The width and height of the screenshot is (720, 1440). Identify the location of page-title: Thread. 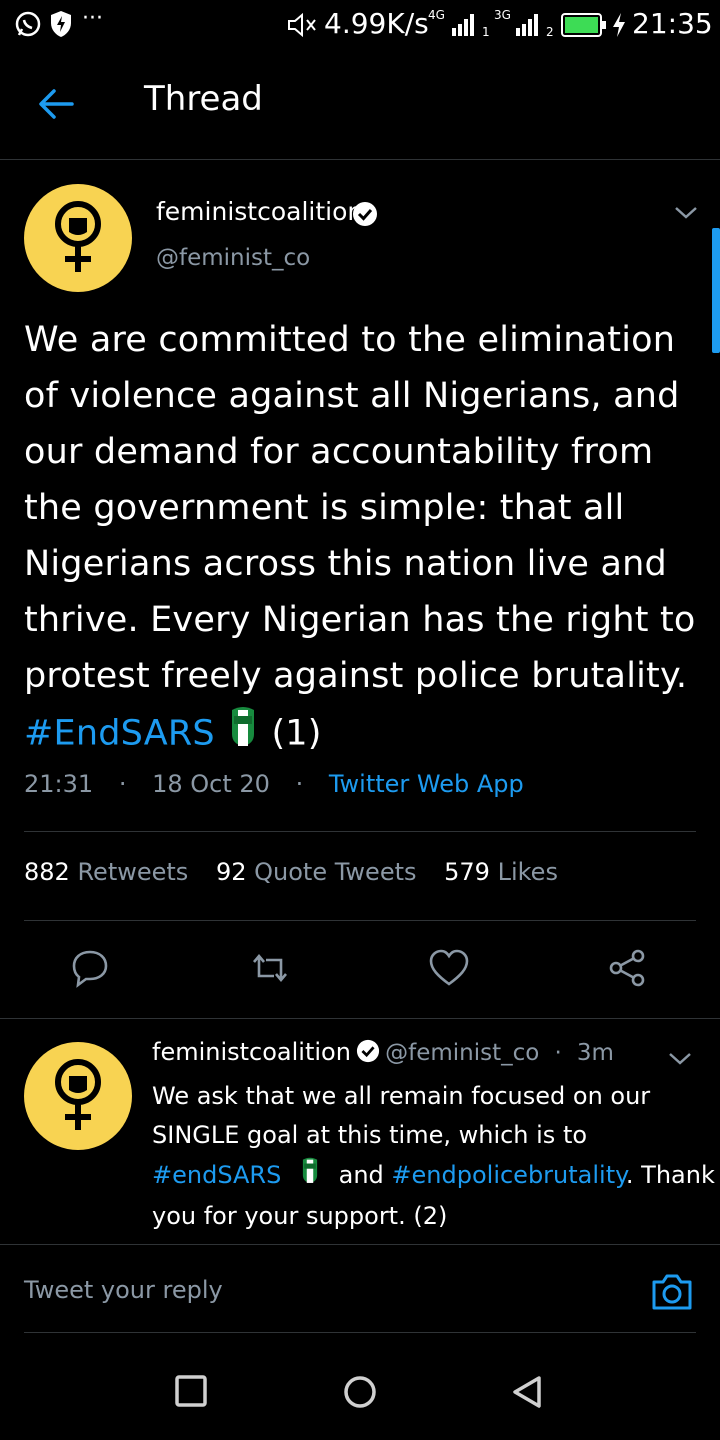
(203, 99).